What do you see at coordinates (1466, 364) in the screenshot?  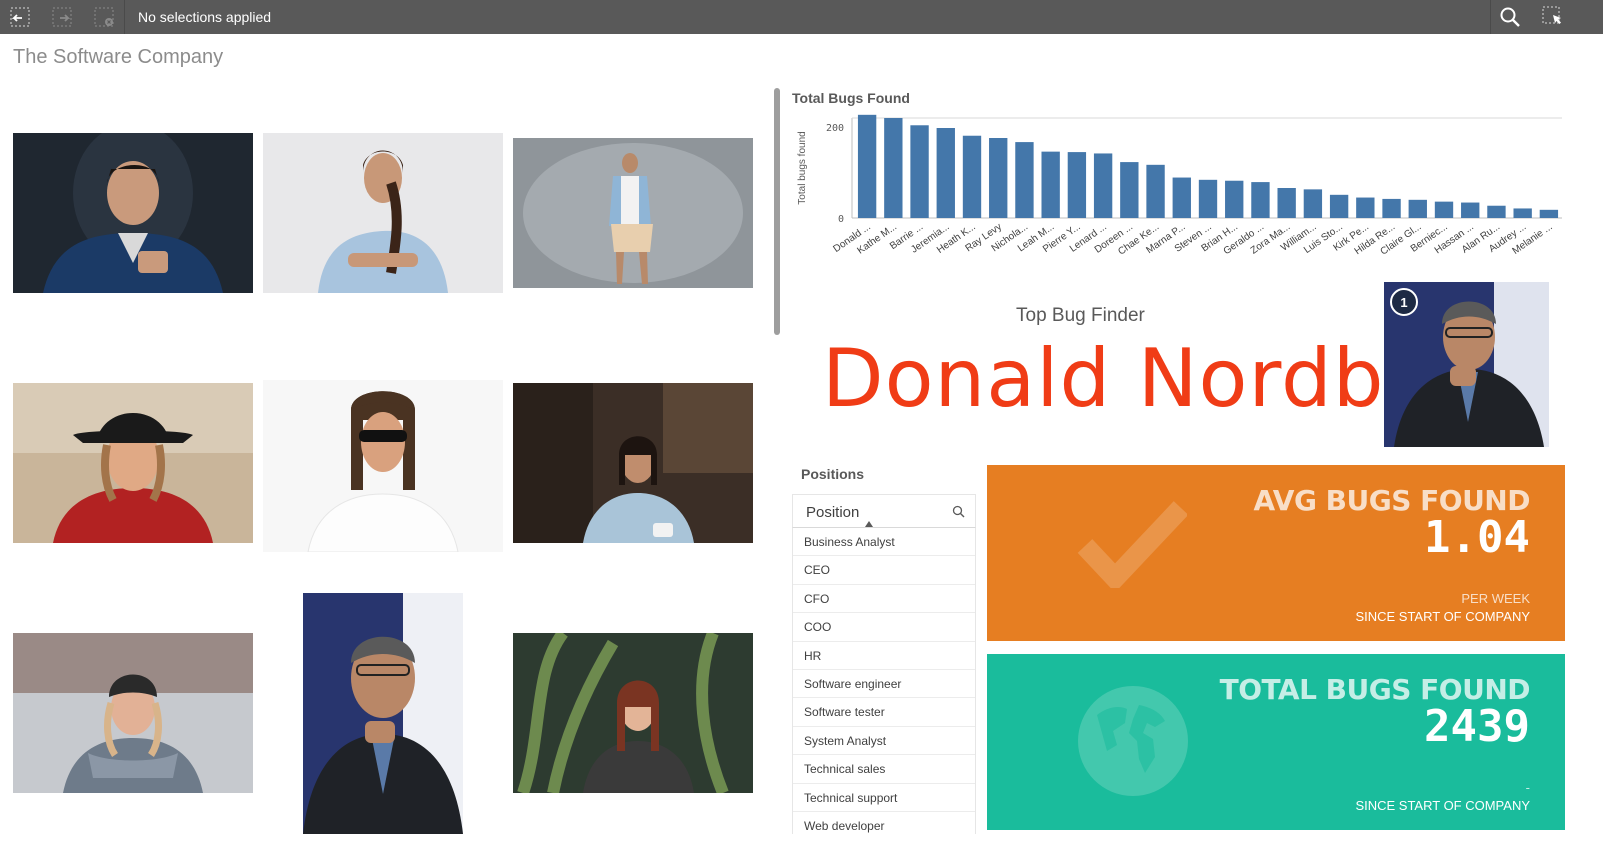 I see `top-bug-finder-photo: 1` at bounding box center [1466, 364].